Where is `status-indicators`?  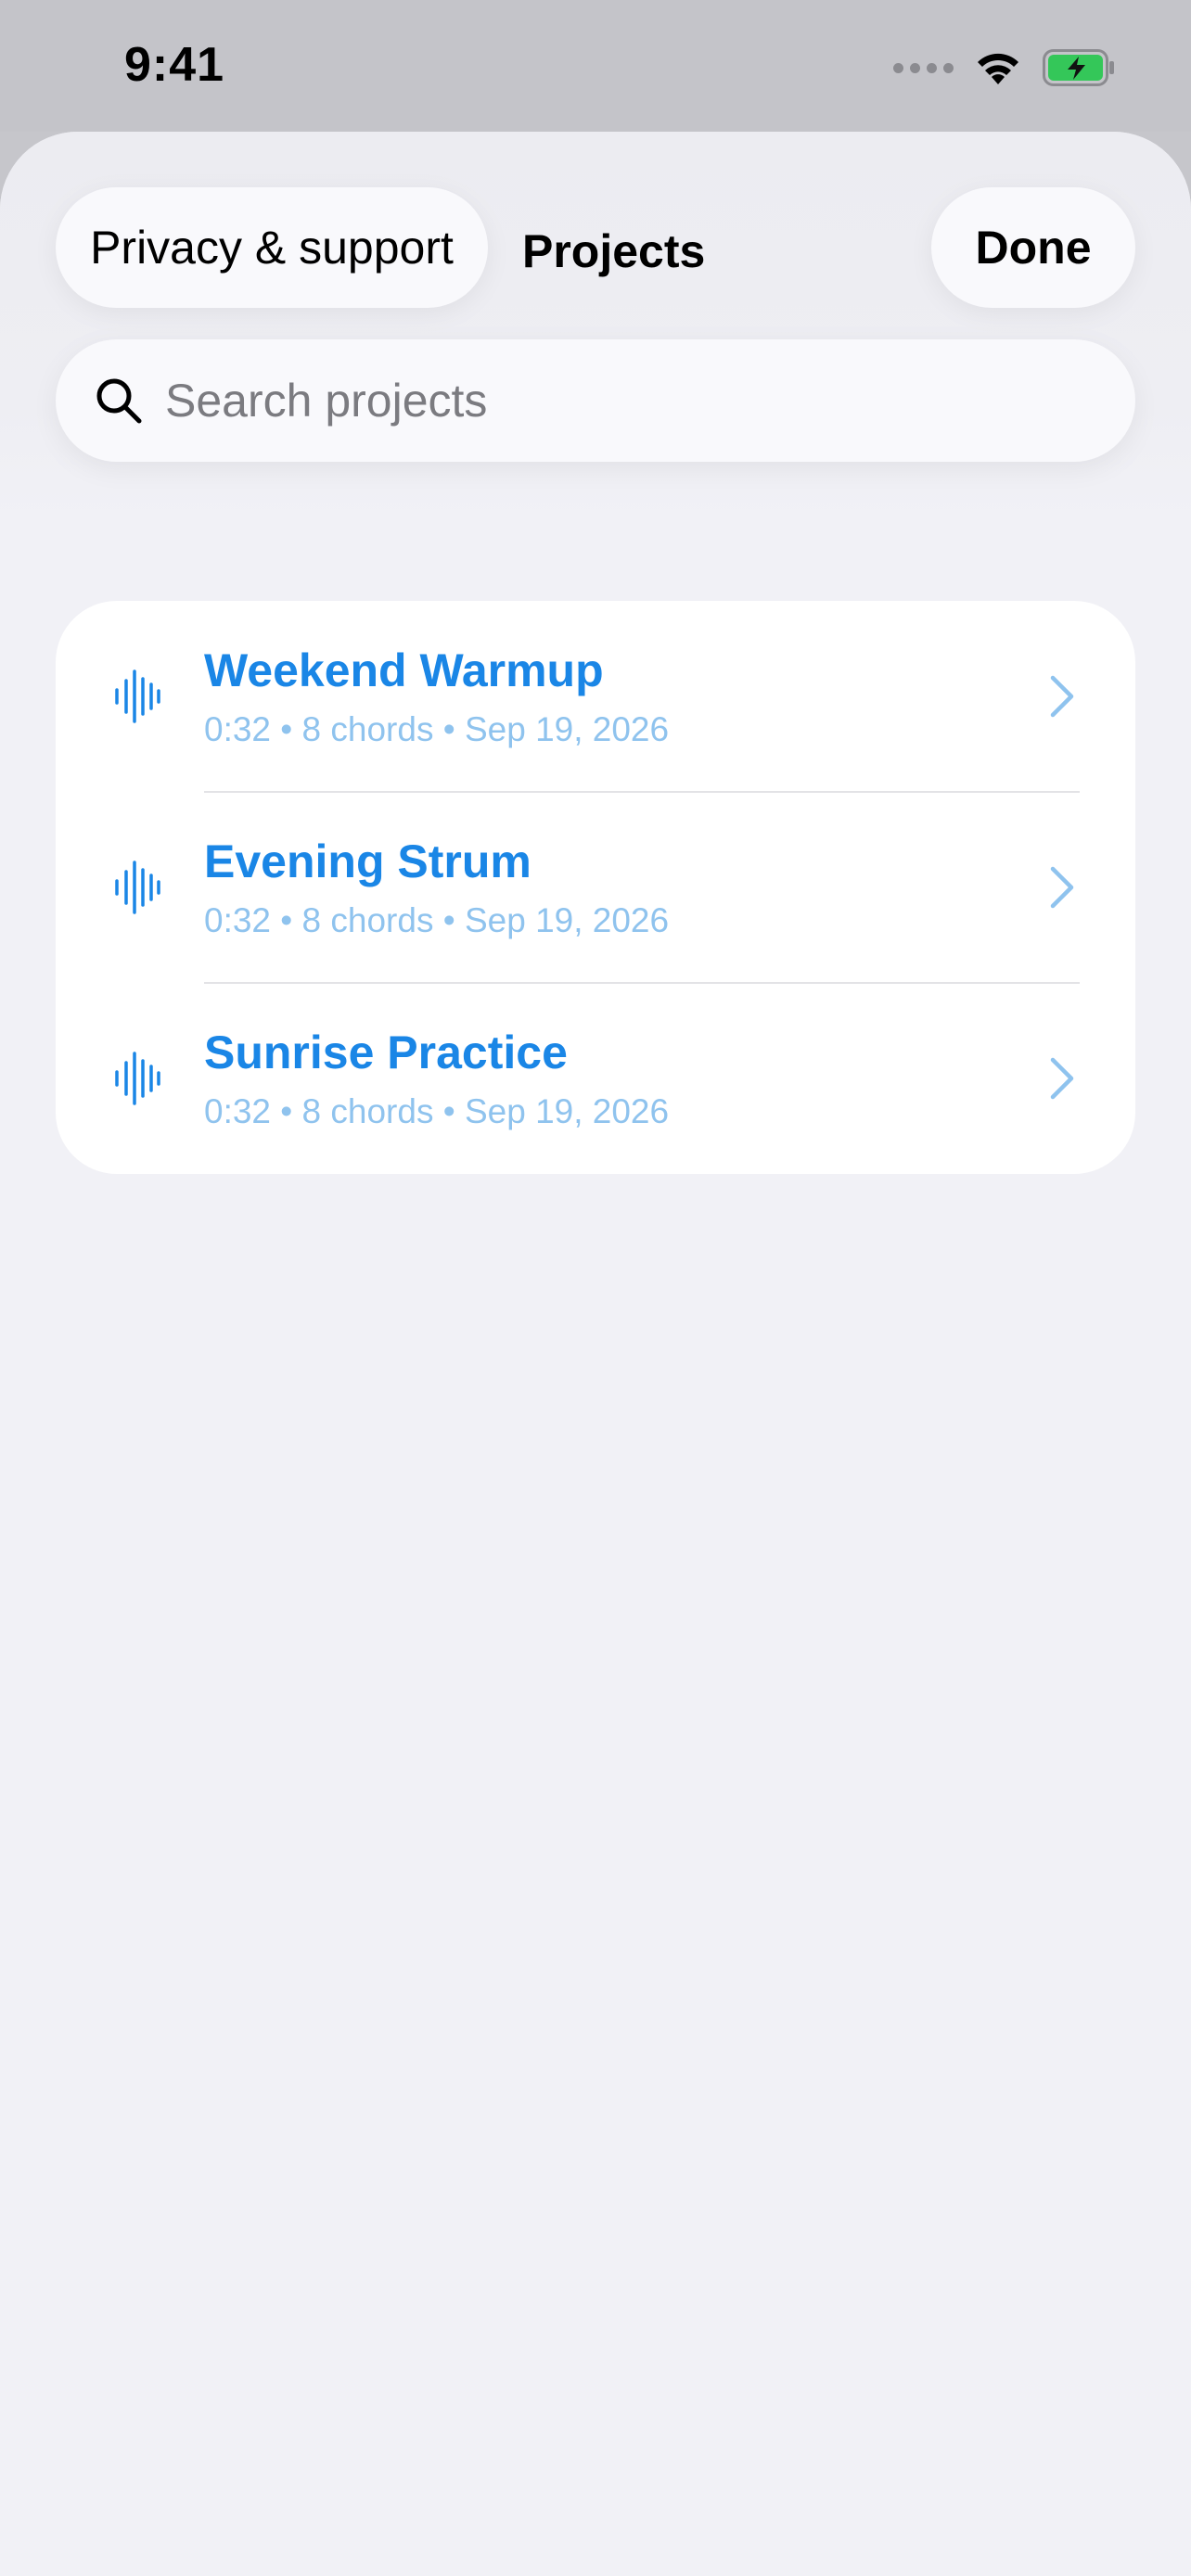 status-indicators is located at coordinates (1004, 68).